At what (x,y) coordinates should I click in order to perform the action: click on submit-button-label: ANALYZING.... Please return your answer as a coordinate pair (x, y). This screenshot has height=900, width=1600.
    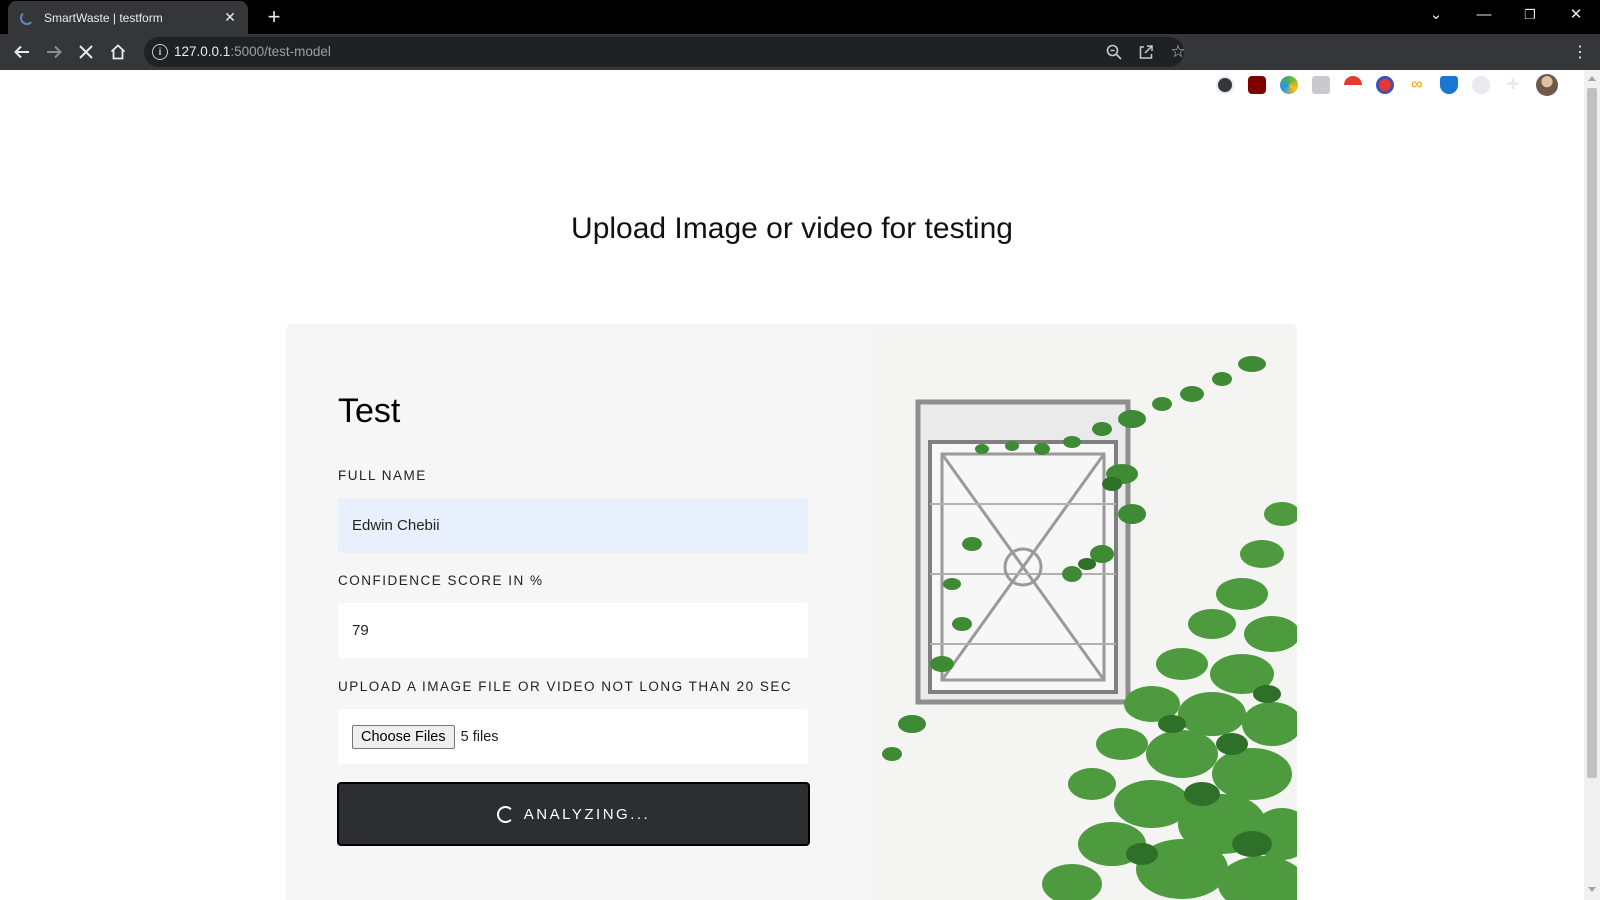
    Looking at the image, I should click on (587, 814).